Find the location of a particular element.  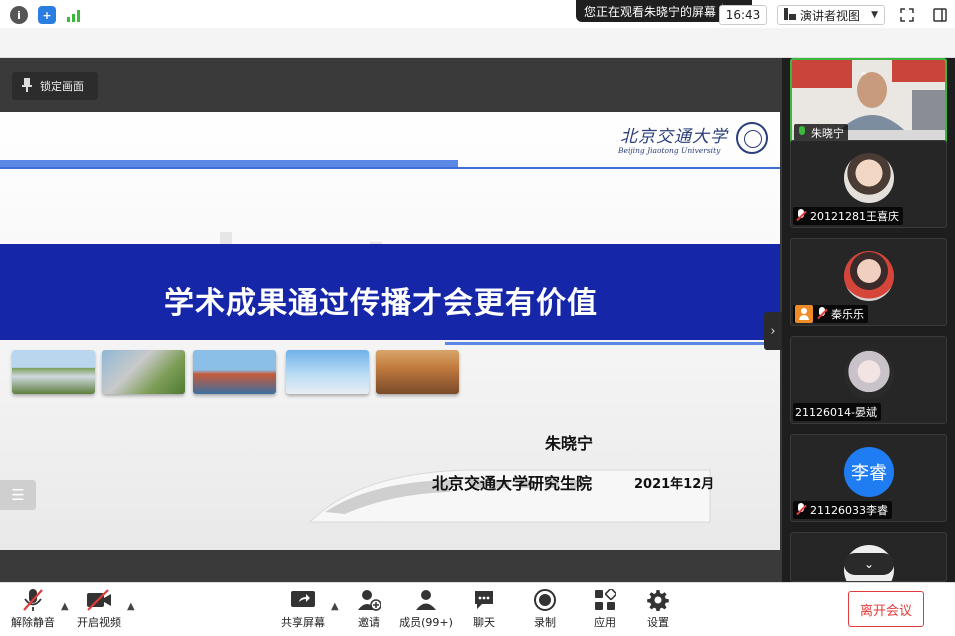

participant-nametag: 秦乐乐 is located at coordinates (830, 314).